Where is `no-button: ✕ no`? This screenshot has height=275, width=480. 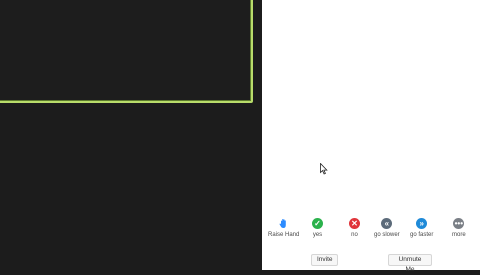 no-button: ✕ no is located at coordinates (354, 228).